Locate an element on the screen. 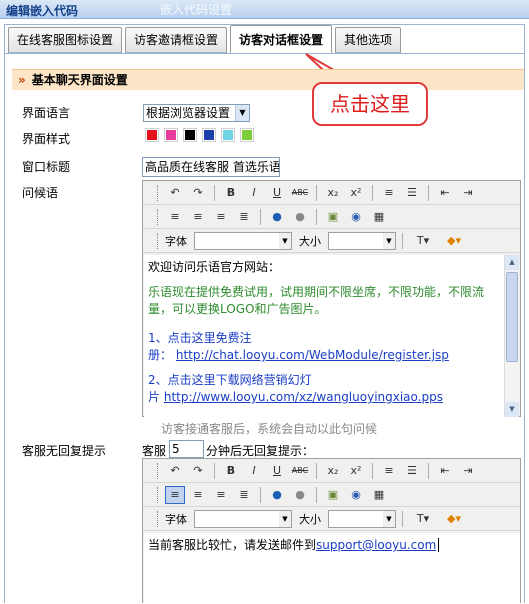 The height and width of the screenshot is (604, 529). style-swatch-black is located at coordinates (190, 135).